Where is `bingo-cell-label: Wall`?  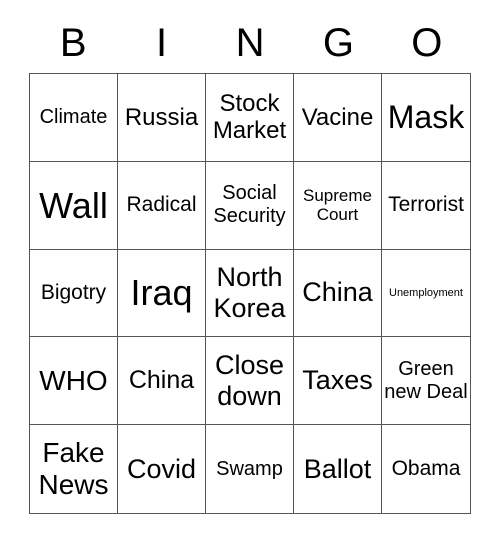
bingo-cell-label: Wall is located at coordinates (73, 205).